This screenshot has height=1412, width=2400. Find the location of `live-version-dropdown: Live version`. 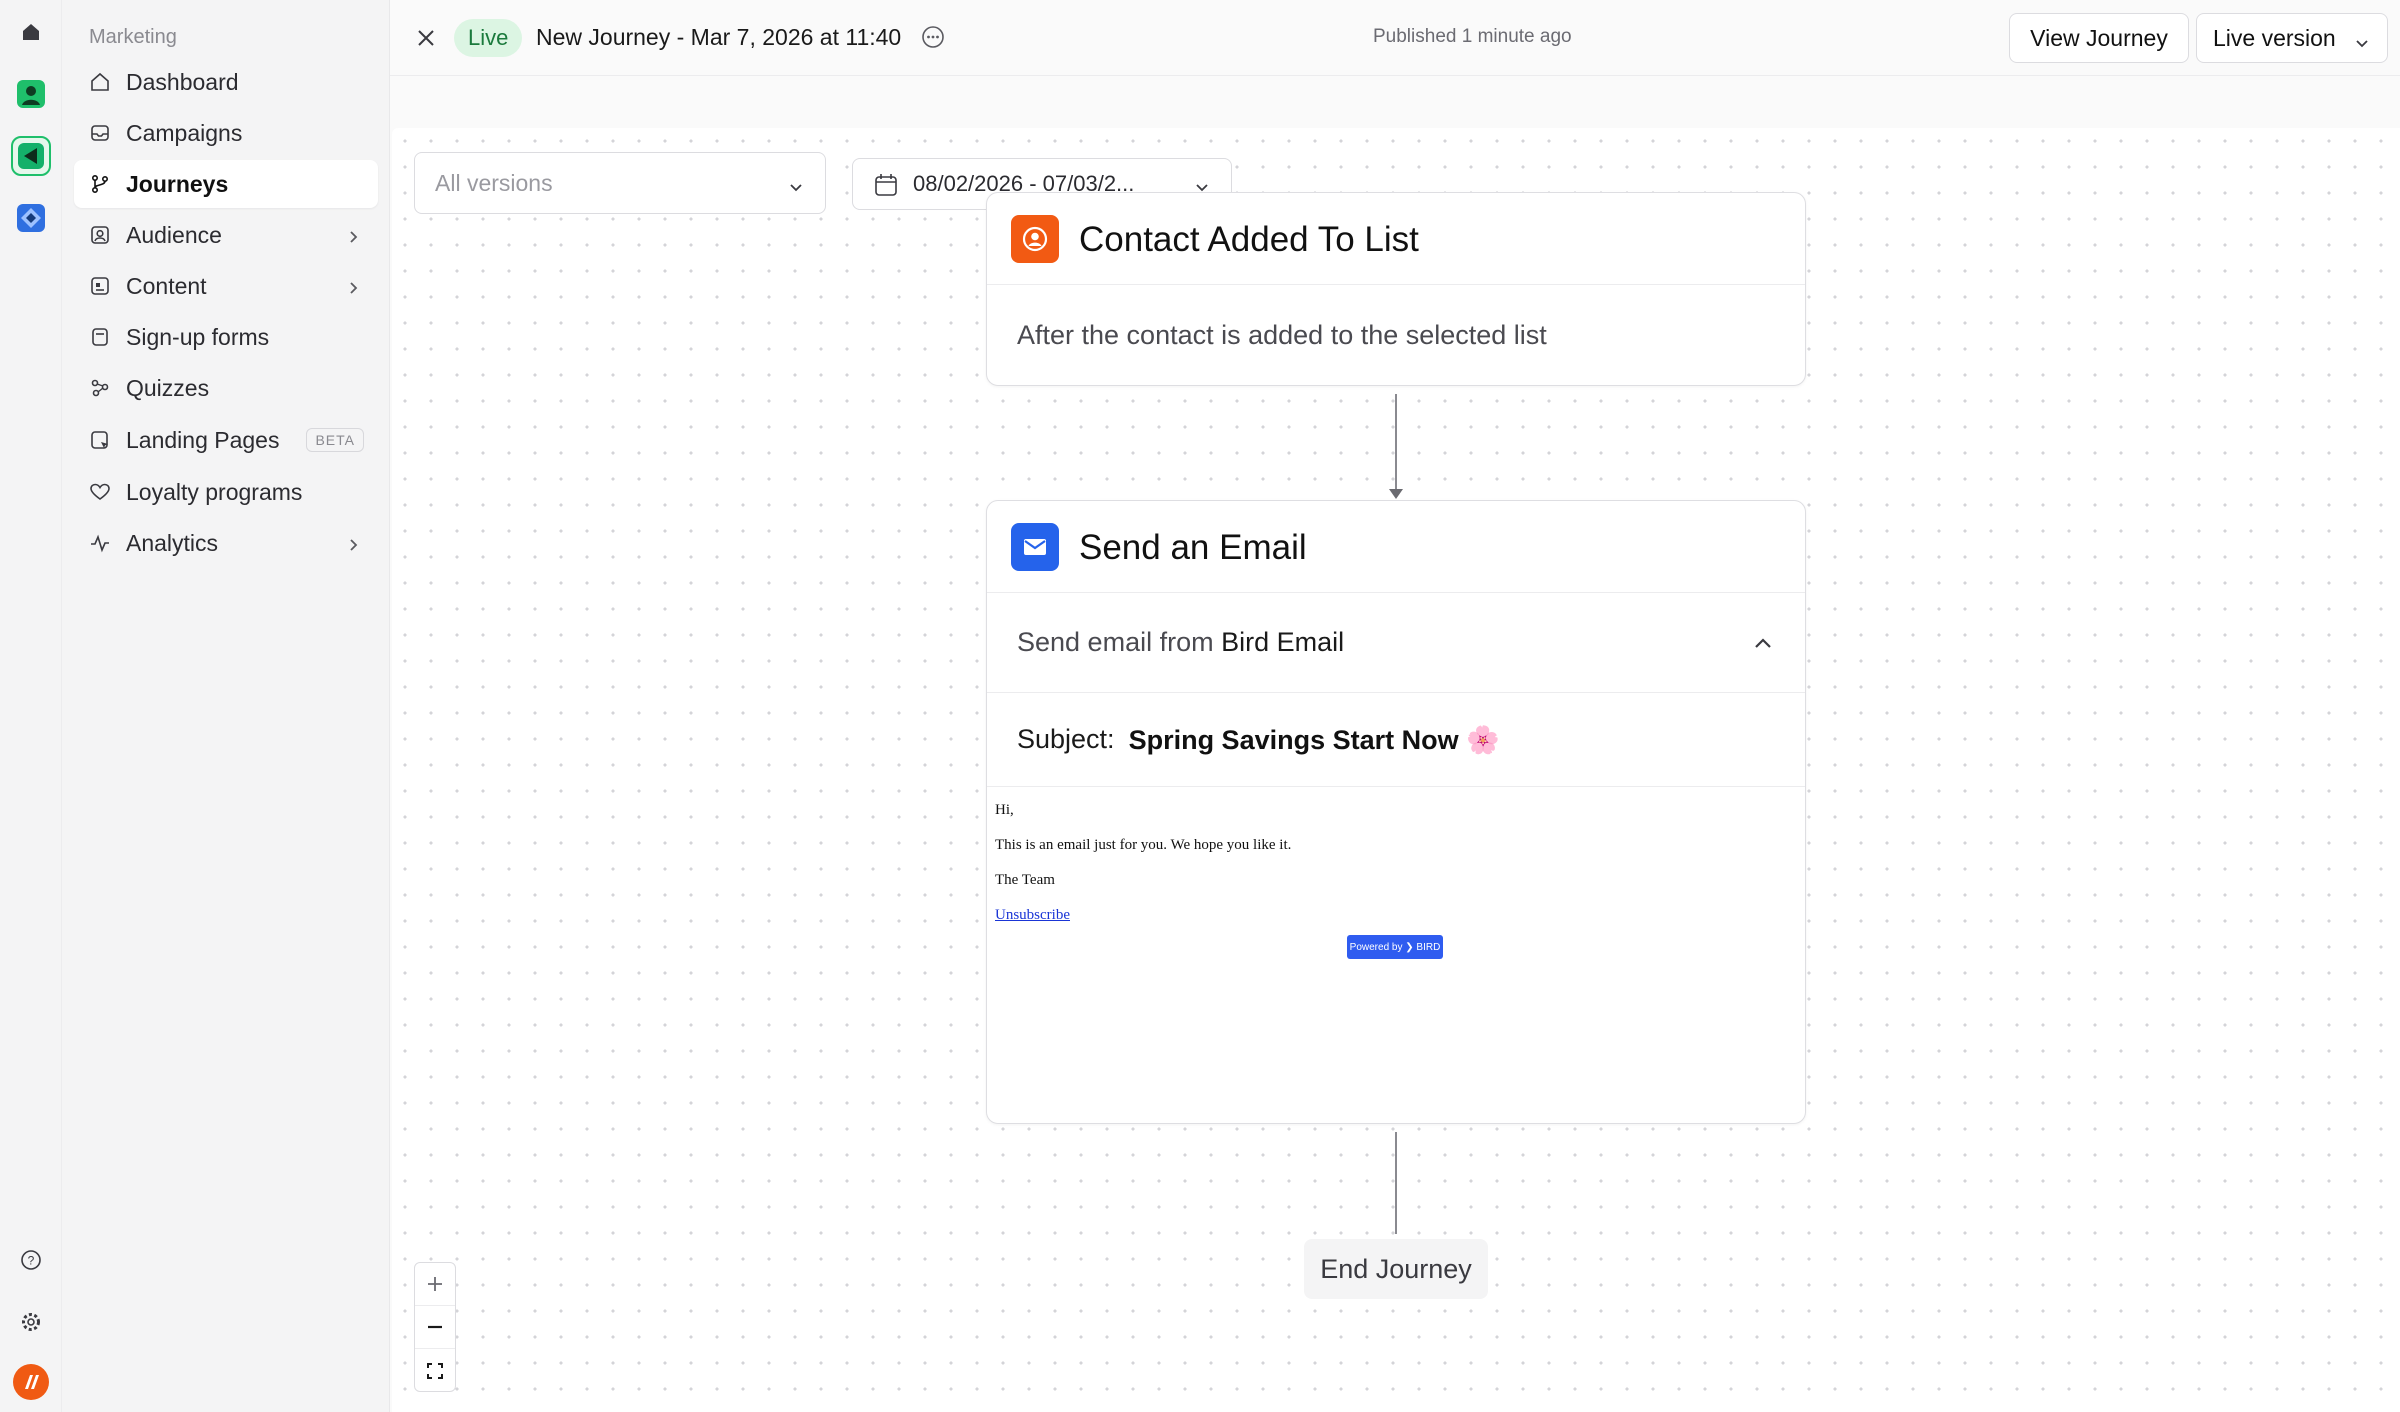

live-version-dropdown: Live version is located at coordinates (2292, 38).